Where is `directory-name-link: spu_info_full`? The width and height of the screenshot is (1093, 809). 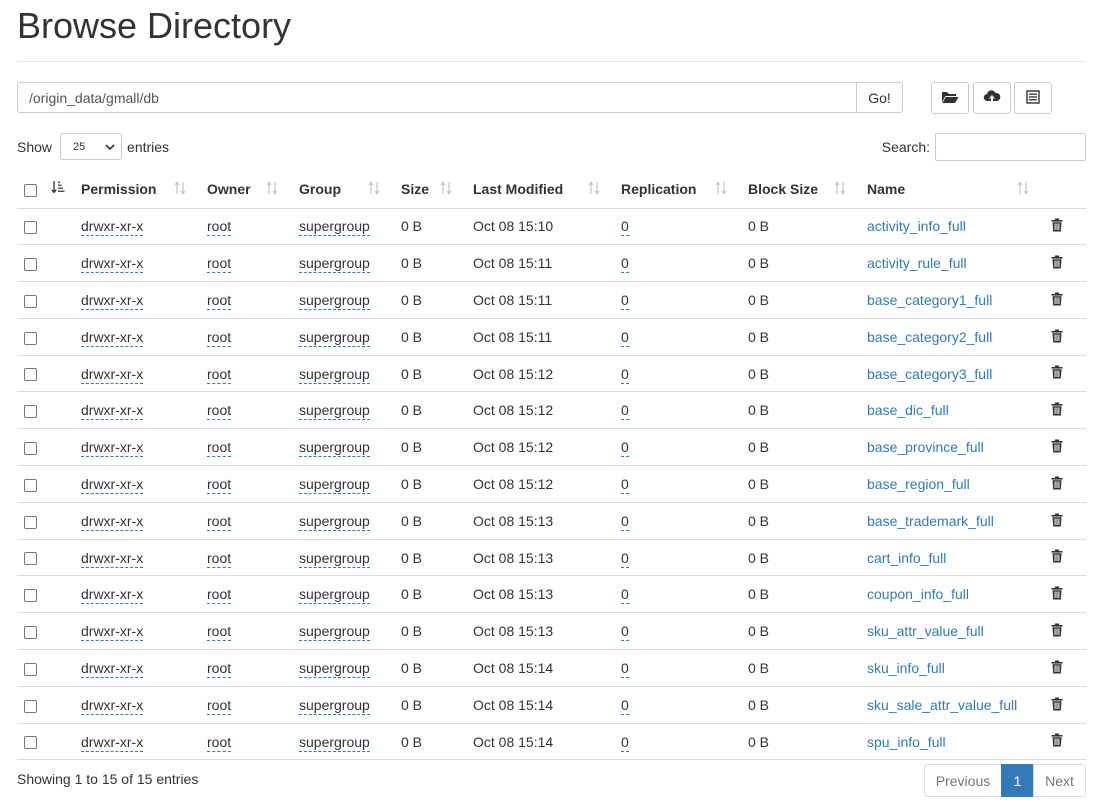 directory-name-link: spu_info_full is located at coordinates (906, 742).